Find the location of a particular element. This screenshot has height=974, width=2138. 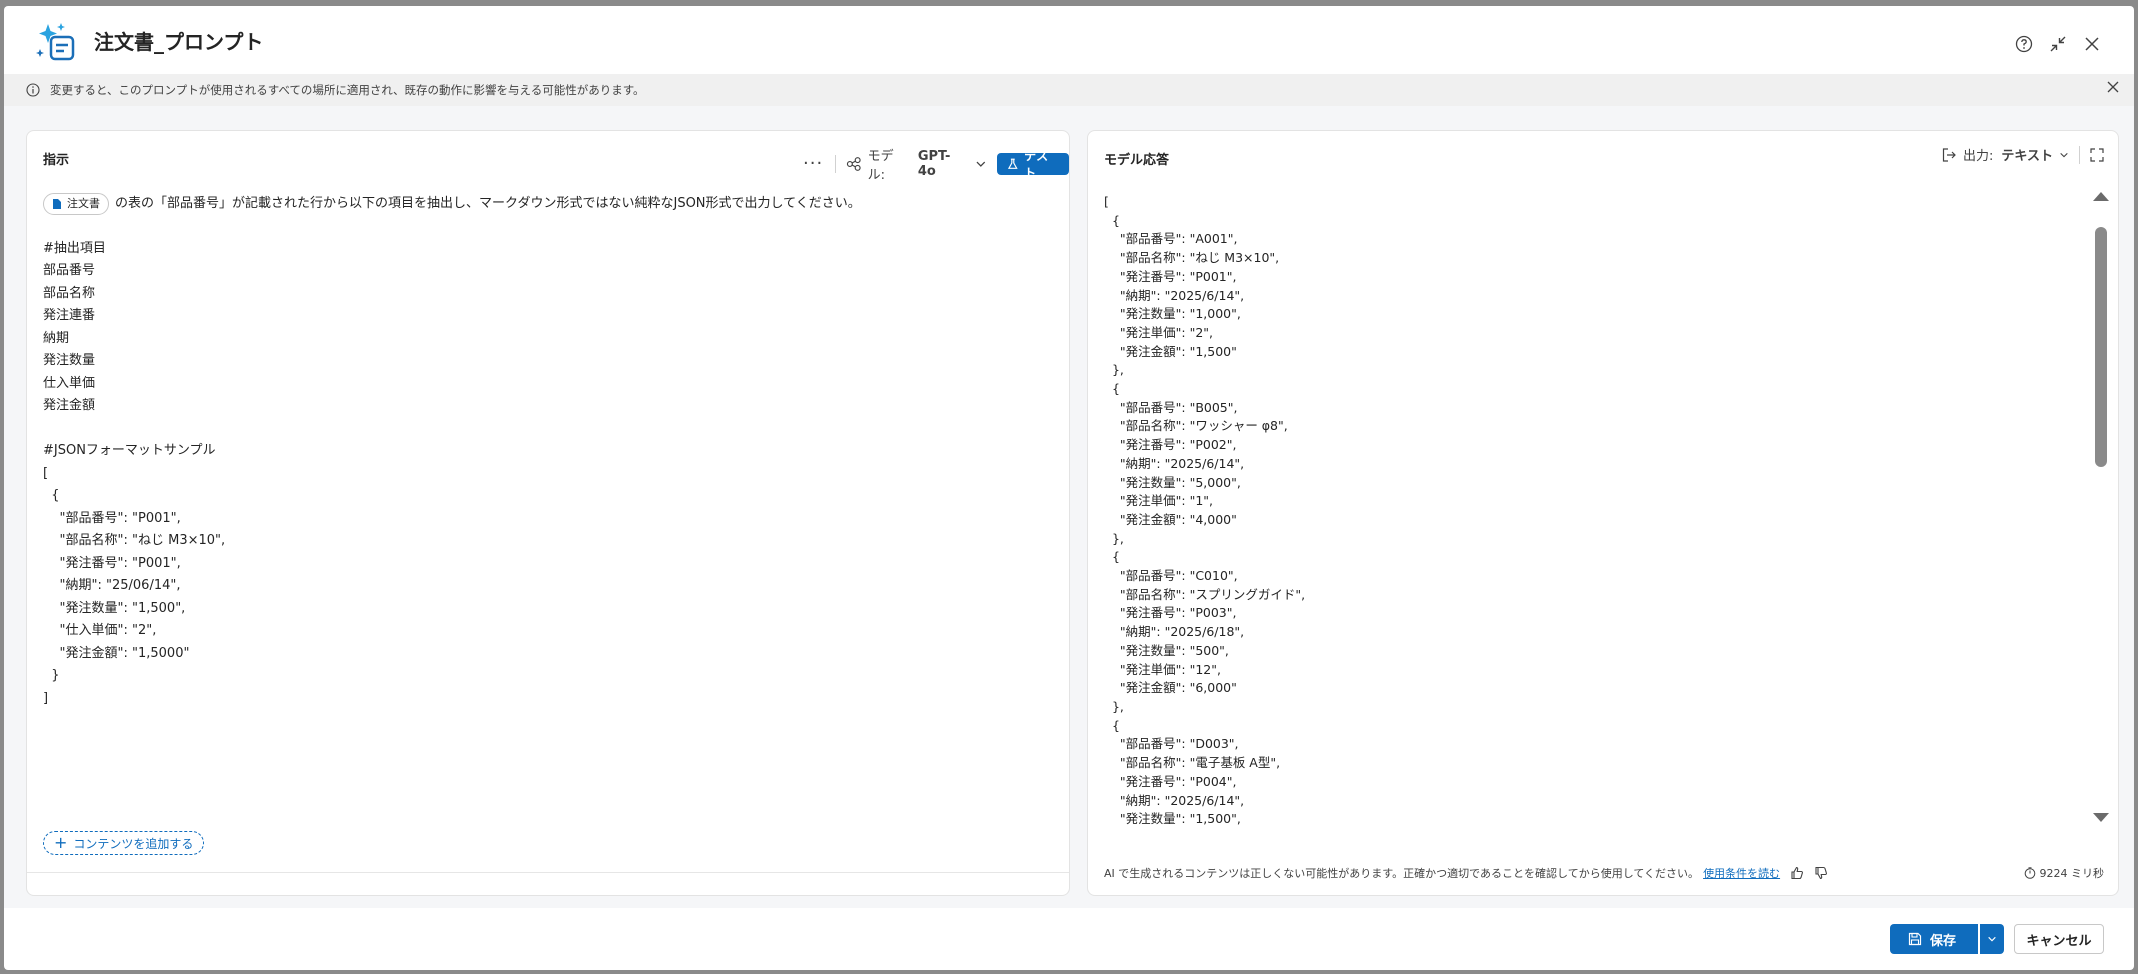

timing-text: 9224 ミリ秒 is located at coordinates (2072, 873).